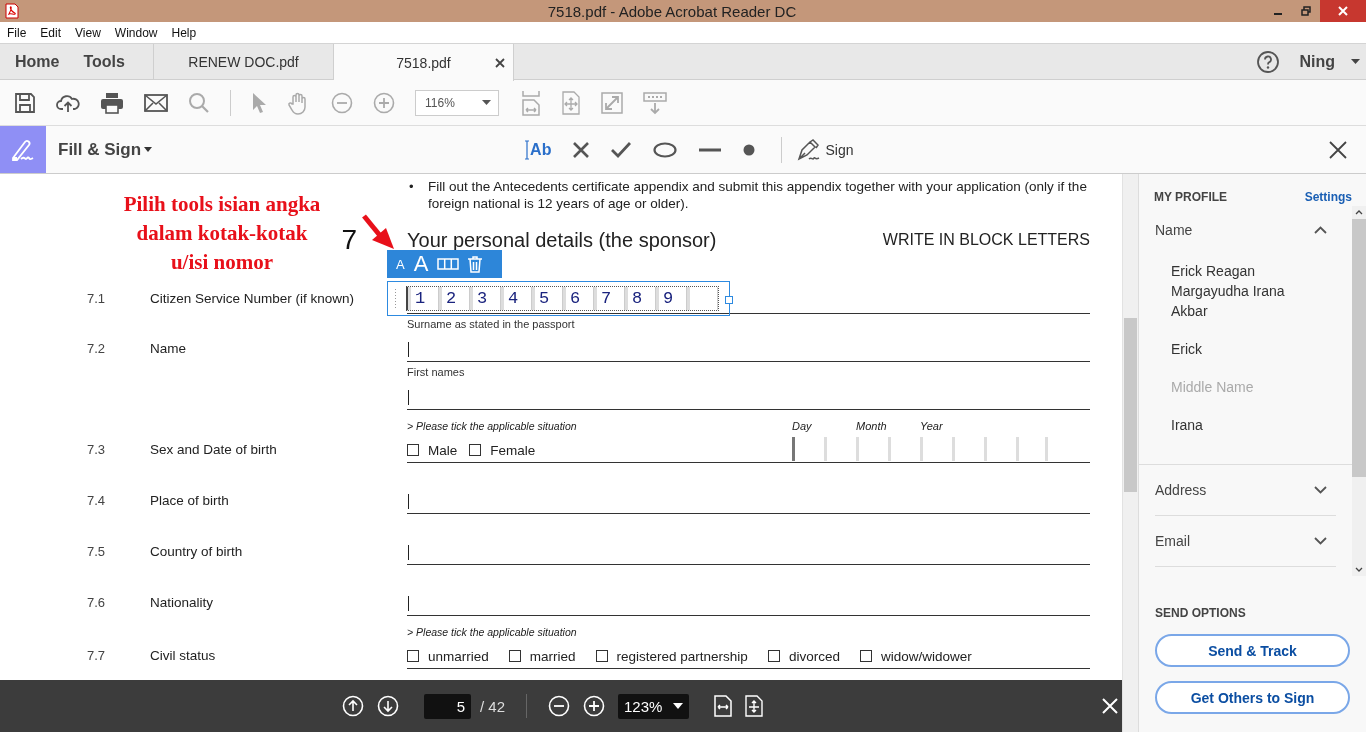 This screenshot has width=1366, height=732. What do you see at coordinates (136, 32) in the screenshot?
I see `menu-item: Window` at bounding box center [136, 32].